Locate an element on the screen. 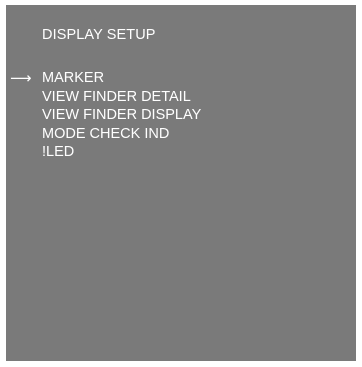 This screenshot has height=367, width=362. menu-item-label: MARKER is located at coordinates (73, 78).